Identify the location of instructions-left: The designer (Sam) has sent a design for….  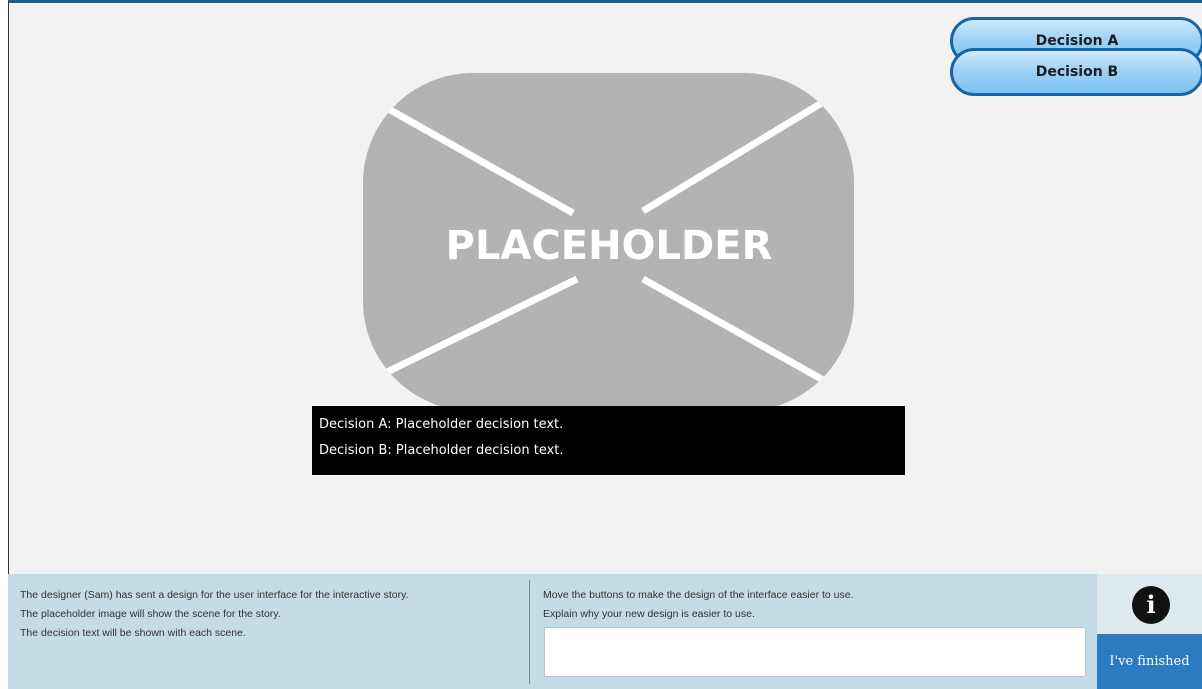
(272, 614).